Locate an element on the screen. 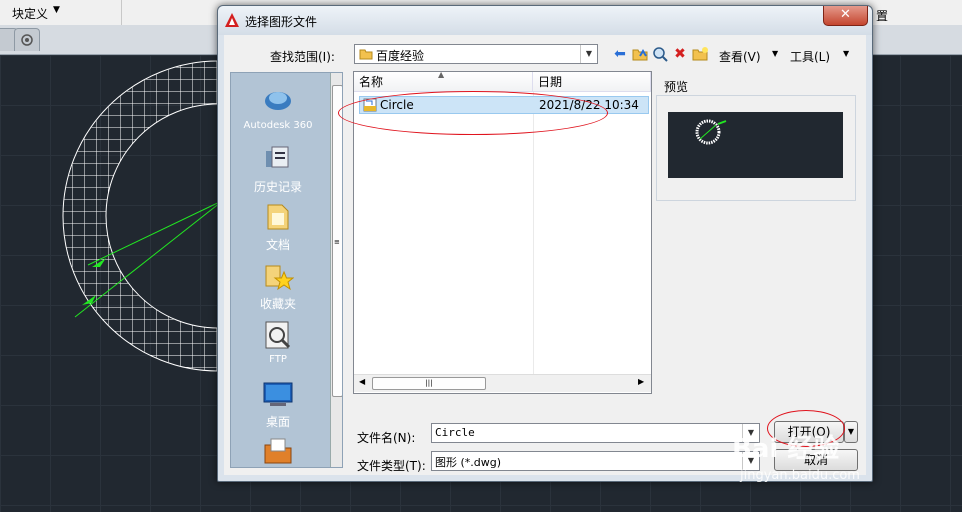  back-arrow-icon: ⬅ is located at coordinates (620, 54).